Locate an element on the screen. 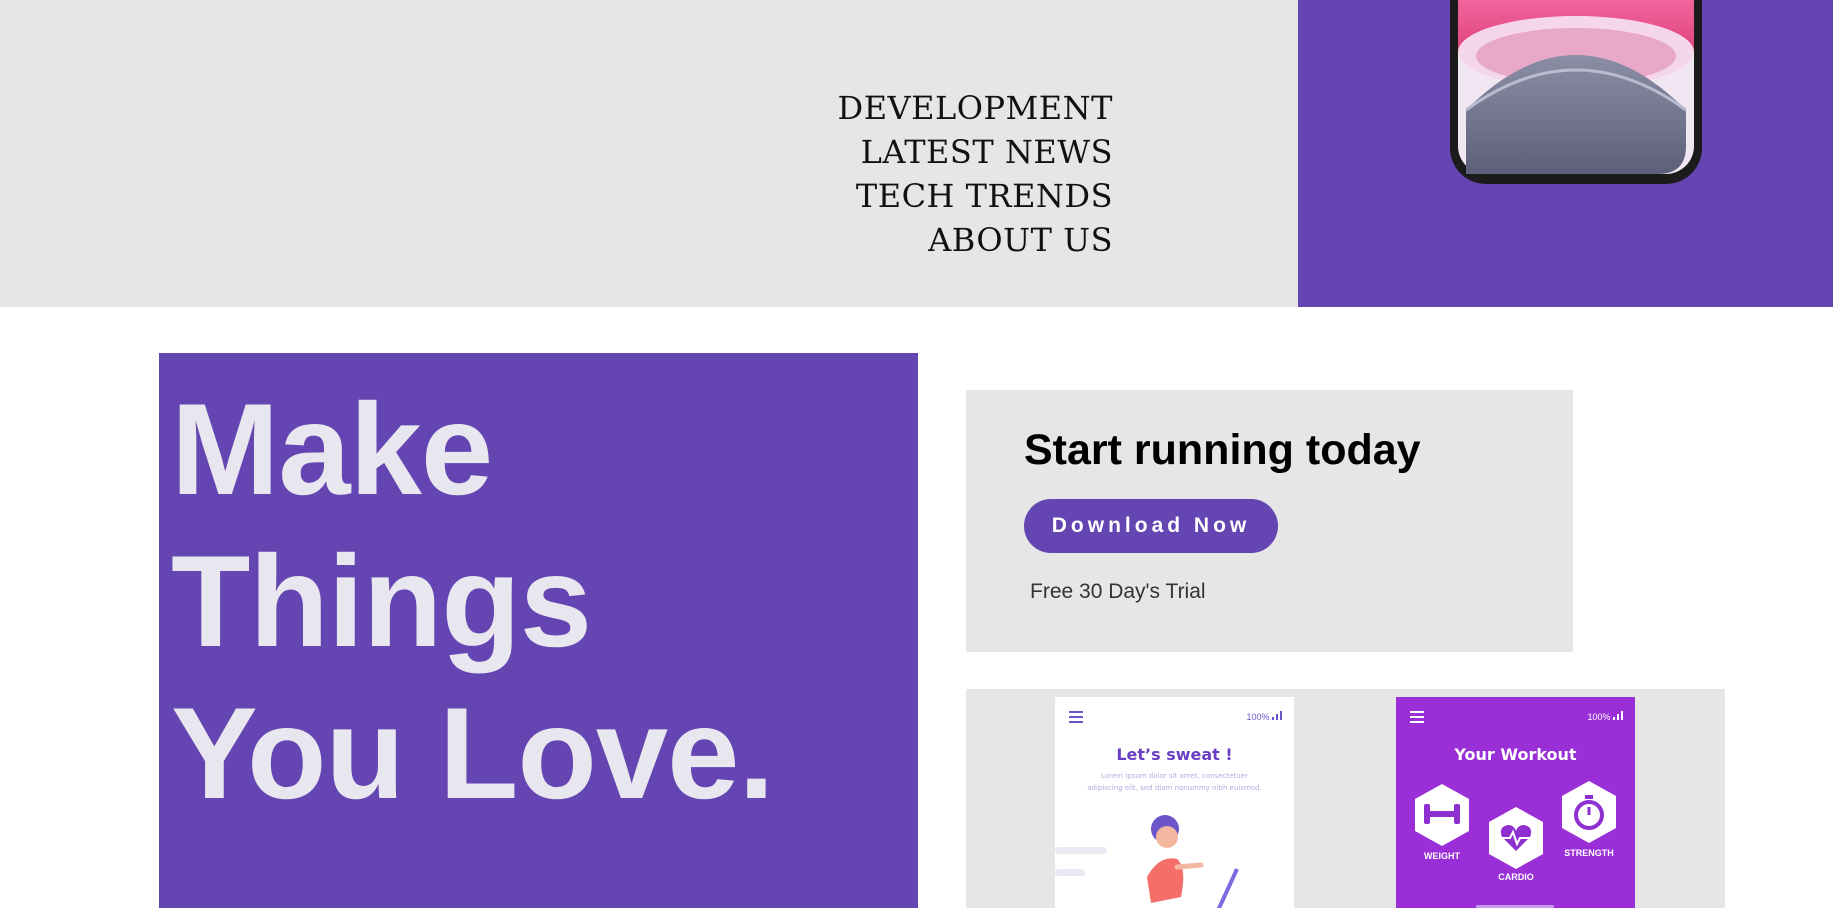 This screenshot has height=908, width=1833. phone-image is located at coordinates (1576, 92).